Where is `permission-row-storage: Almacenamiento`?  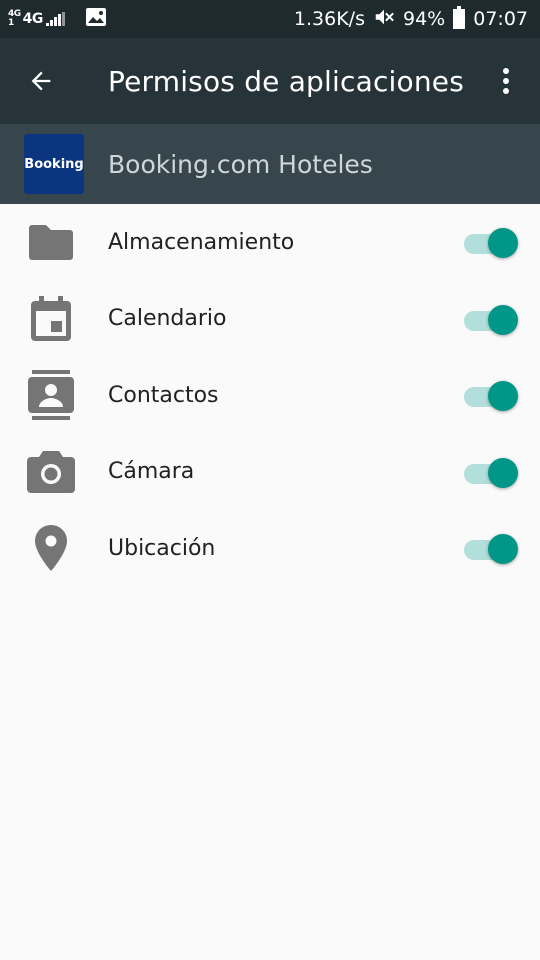
permission-row-storage: Almacenamiento is located at coordinates (270, 242).